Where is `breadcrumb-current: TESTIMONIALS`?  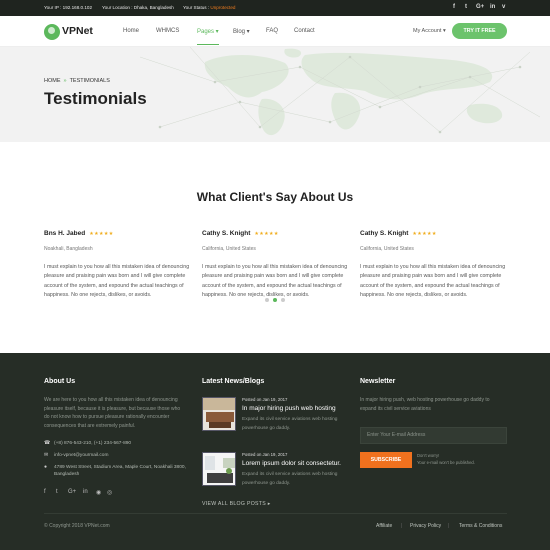
breadcrumb-current: TESTIMONIALS is located at coordinates (89, 81).